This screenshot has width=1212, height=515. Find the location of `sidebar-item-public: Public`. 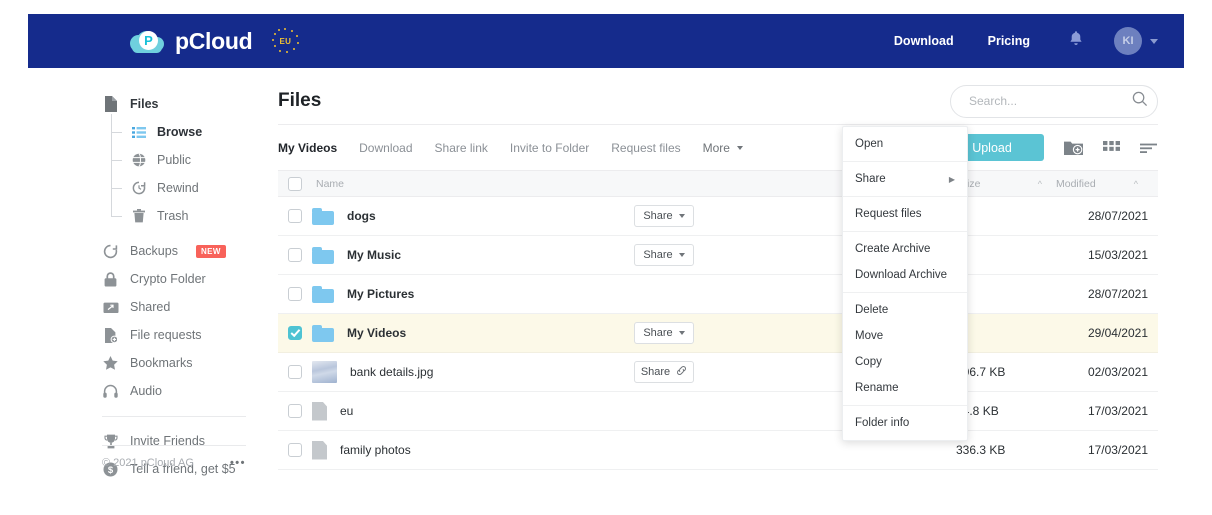

sidebar-item-public: Public is located at coordinates (189, 160).